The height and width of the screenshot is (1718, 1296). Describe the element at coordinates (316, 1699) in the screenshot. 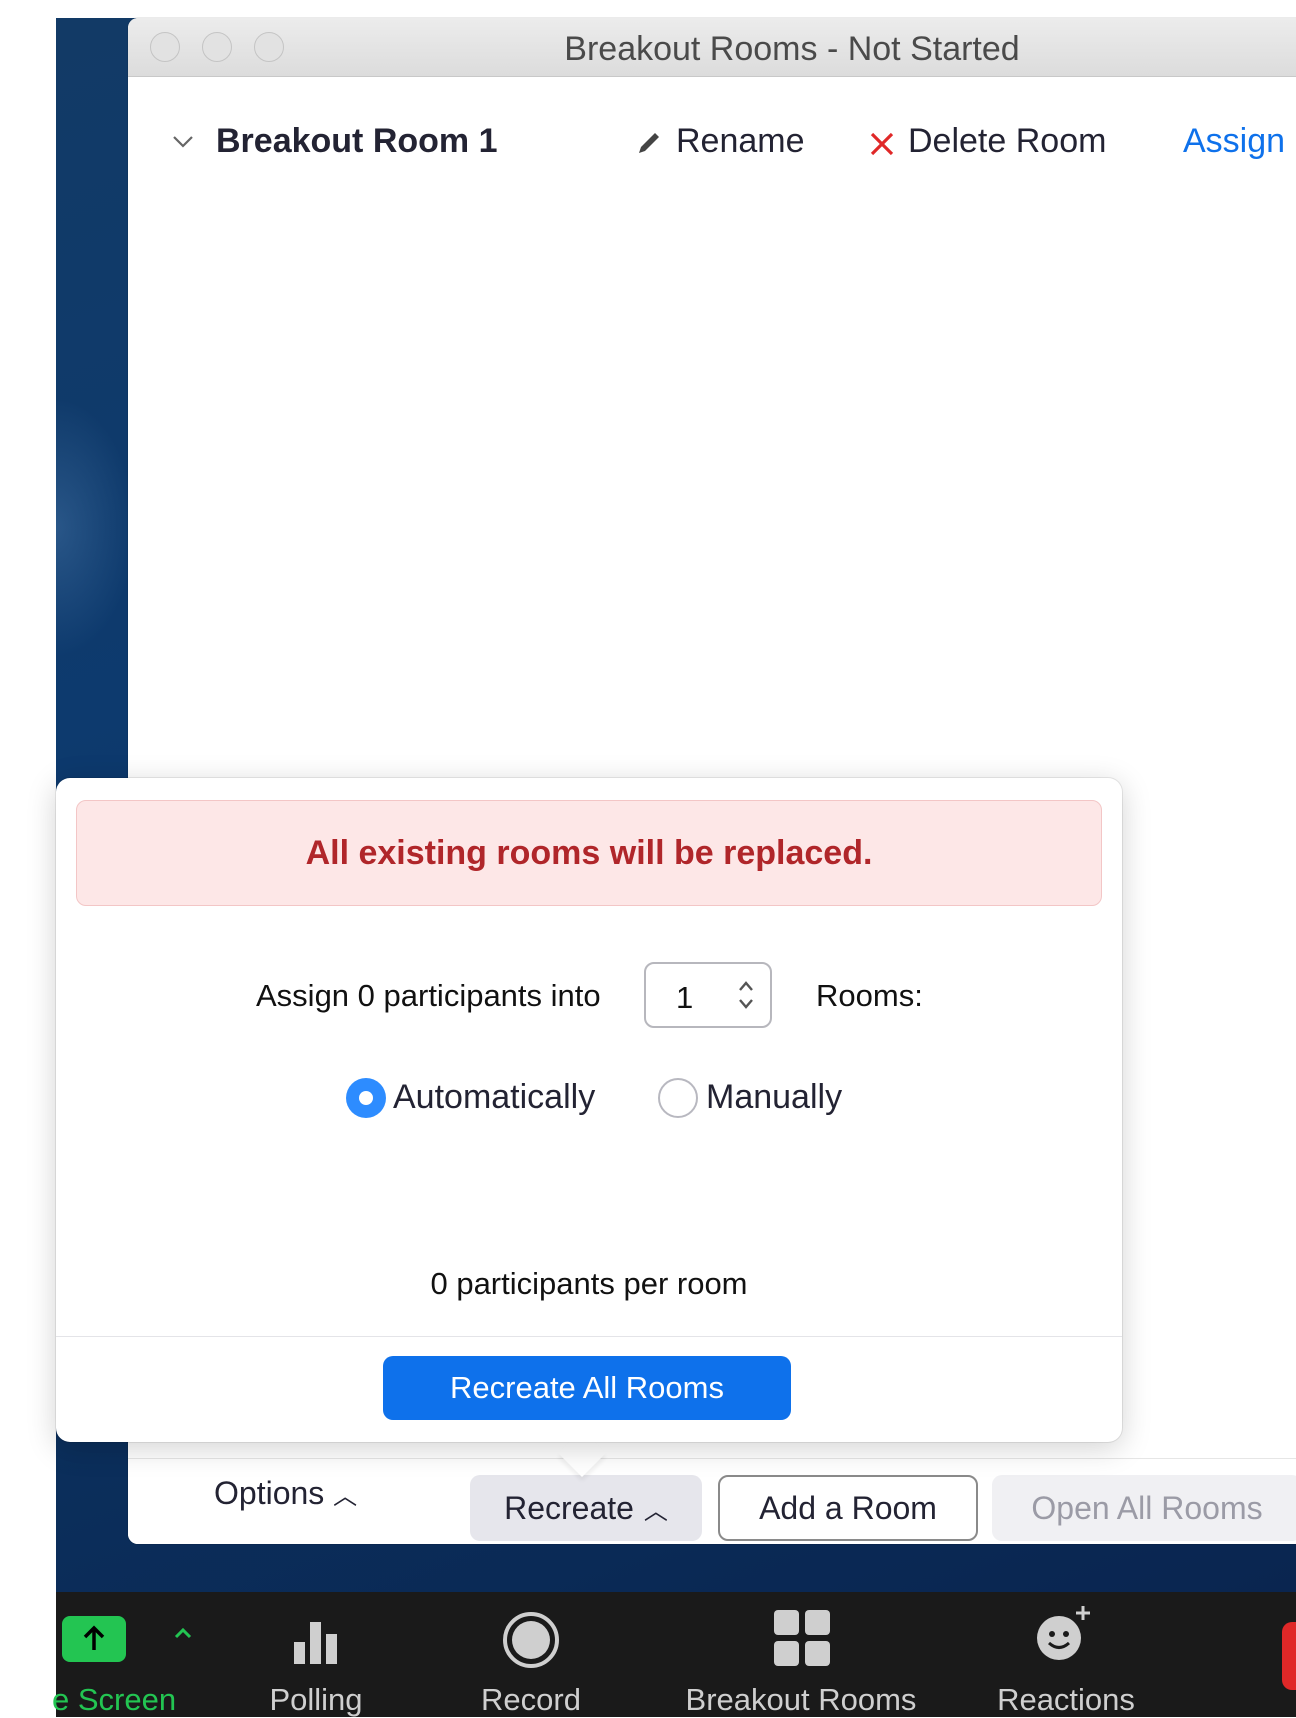

I see `polling-label: Polling` at that location.